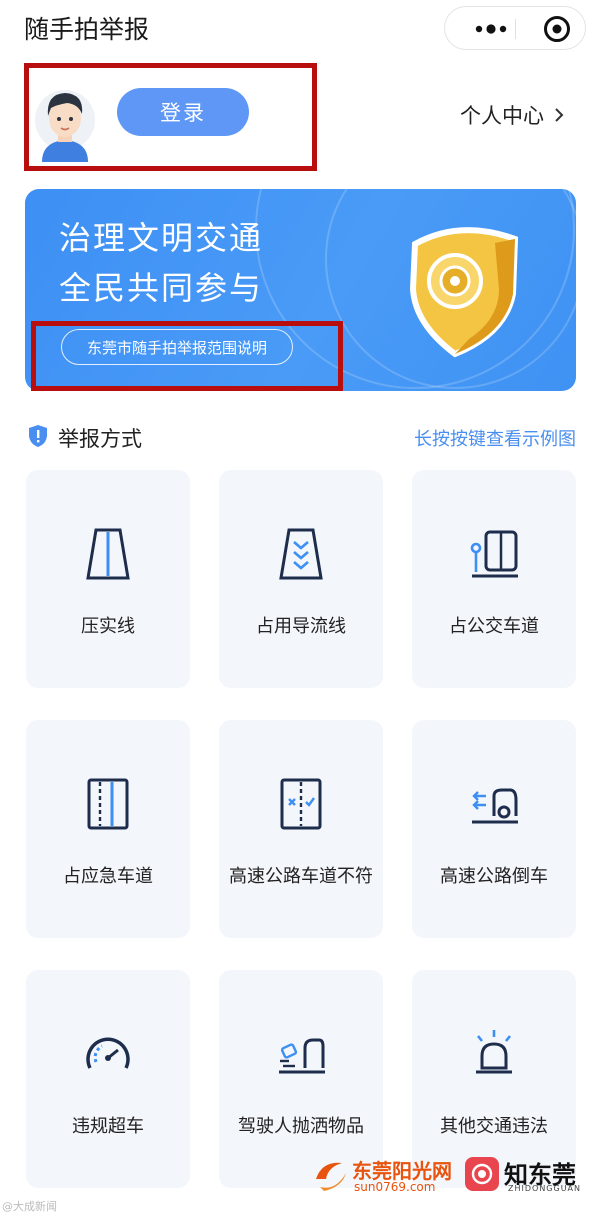 The height and width of the screenshot is (1217, 600). What do you see at coordinates (170, 117) in the screenshot?
I see `highlight-box-login` at bounding box center [170, 117].